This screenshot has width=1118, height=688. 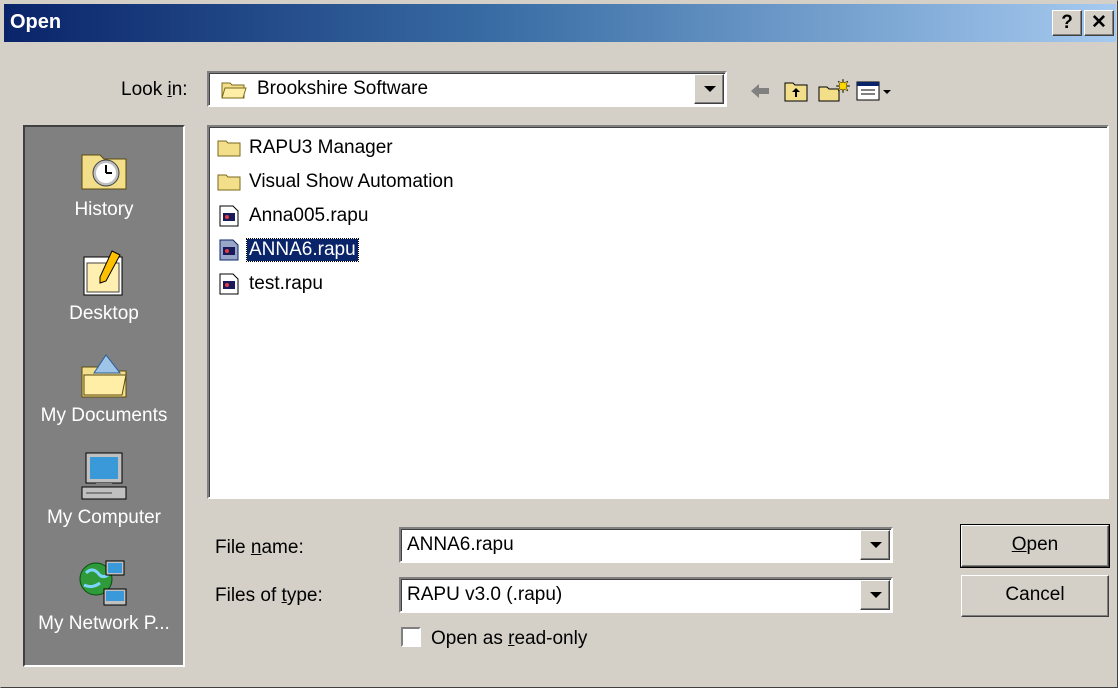 I want to click on new-folder-button, so click(x=833, y=91).